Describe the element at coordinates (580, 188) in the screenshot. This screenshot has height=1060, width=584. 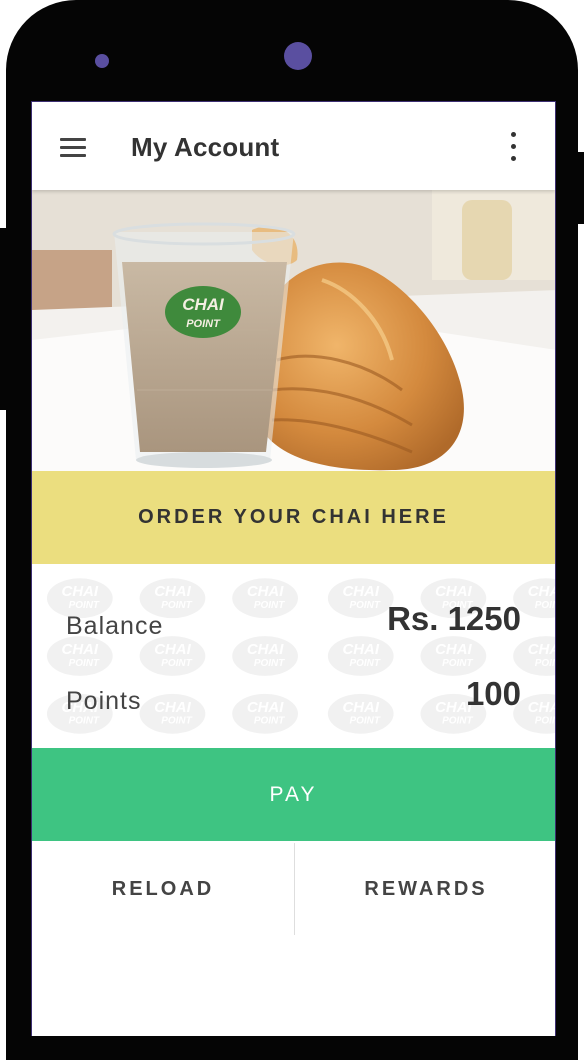
I see `power-button` at that location.